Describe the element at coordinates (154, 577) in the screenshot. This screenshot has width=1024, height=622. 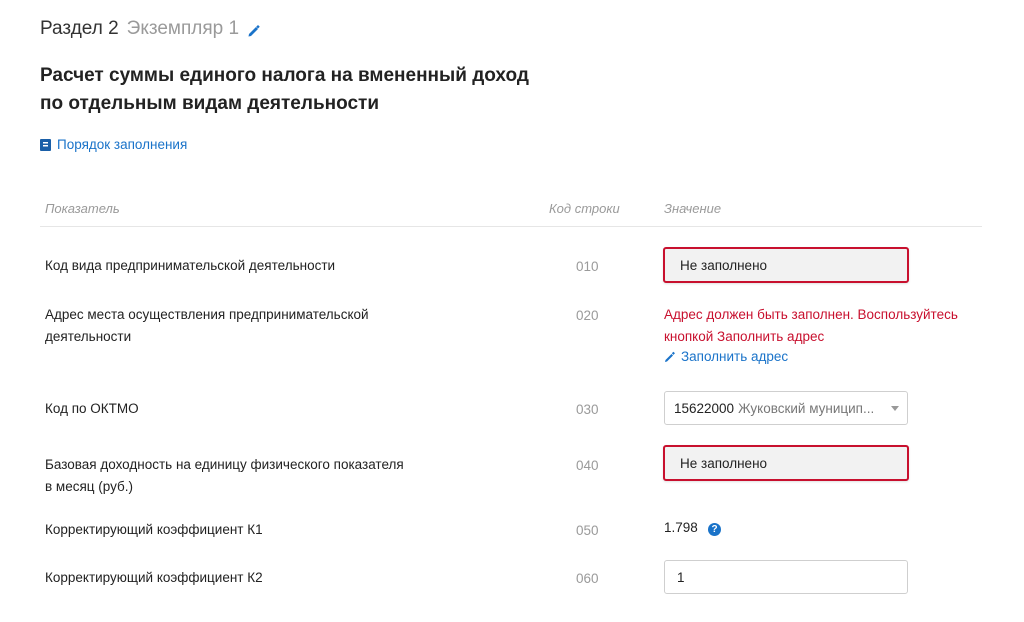
I see `row-060-label: Корректирующий коэффициент К2` at that location.